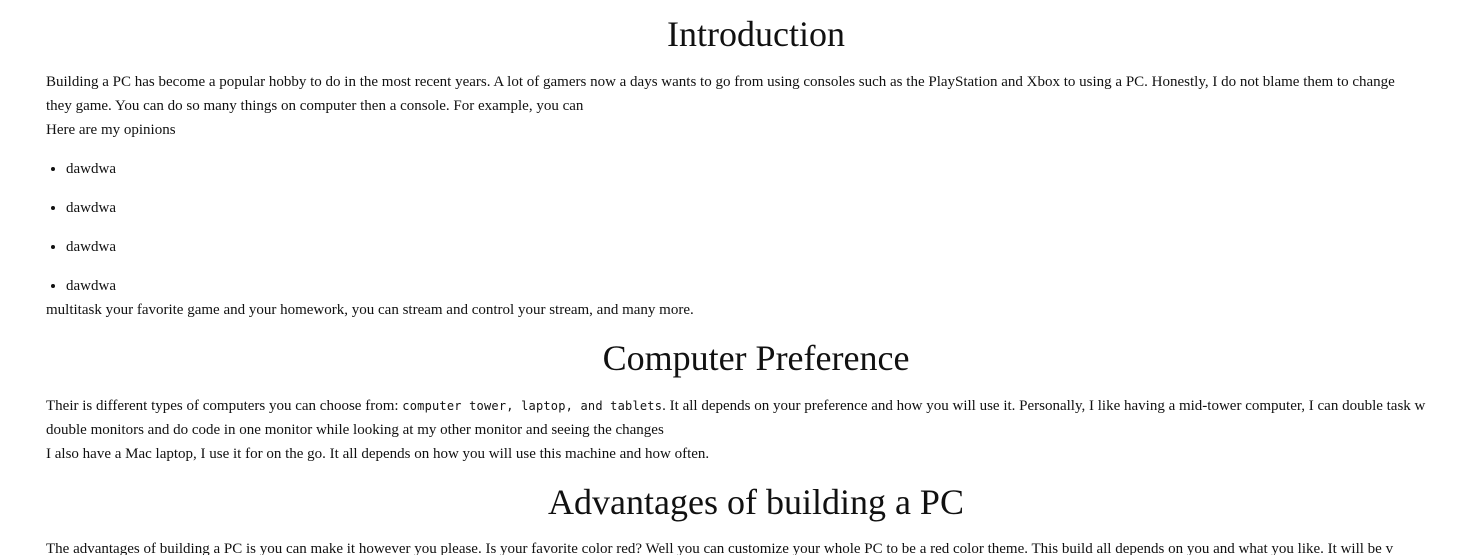  What do you see at coordinates (111, 130) in the screenshot?
I see `opinions-label: Here are my opinions` at bounding box center [111, 130].